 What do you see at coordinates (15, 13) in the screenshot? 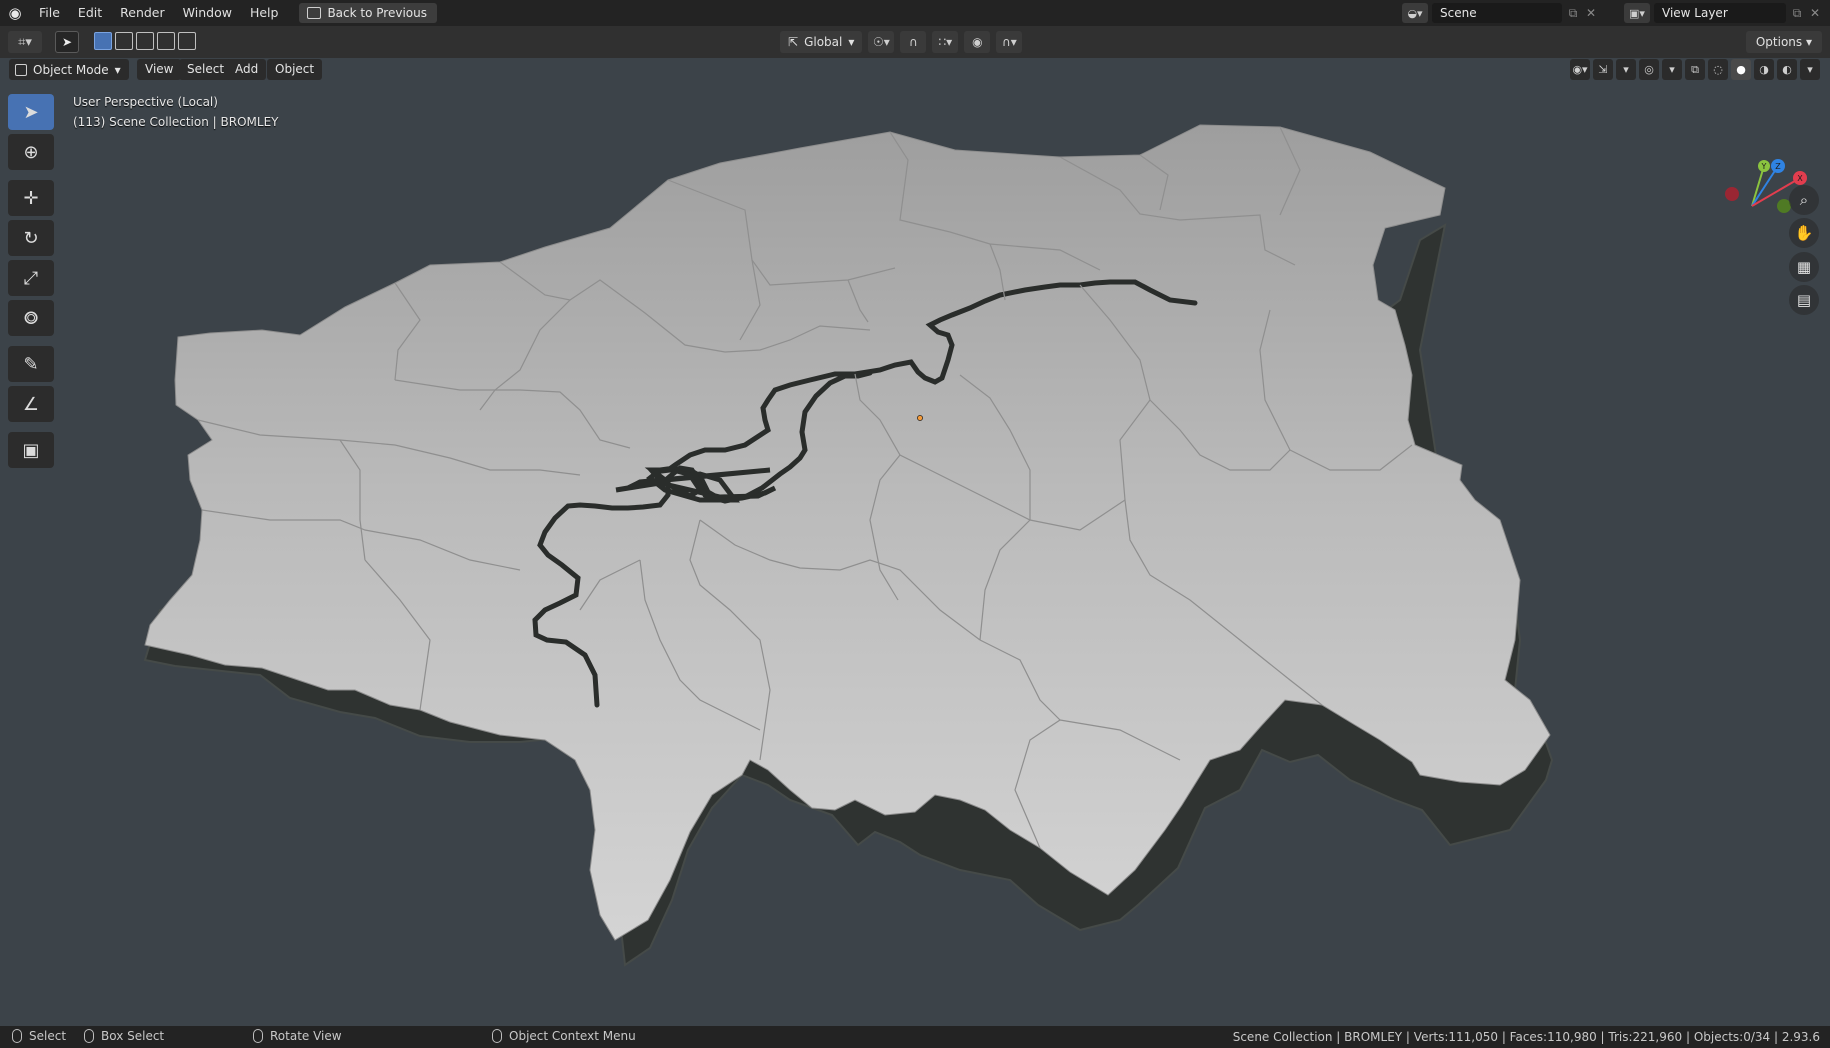
I see `blender-logo-icon: ◉` at bounding box center [15, 13].